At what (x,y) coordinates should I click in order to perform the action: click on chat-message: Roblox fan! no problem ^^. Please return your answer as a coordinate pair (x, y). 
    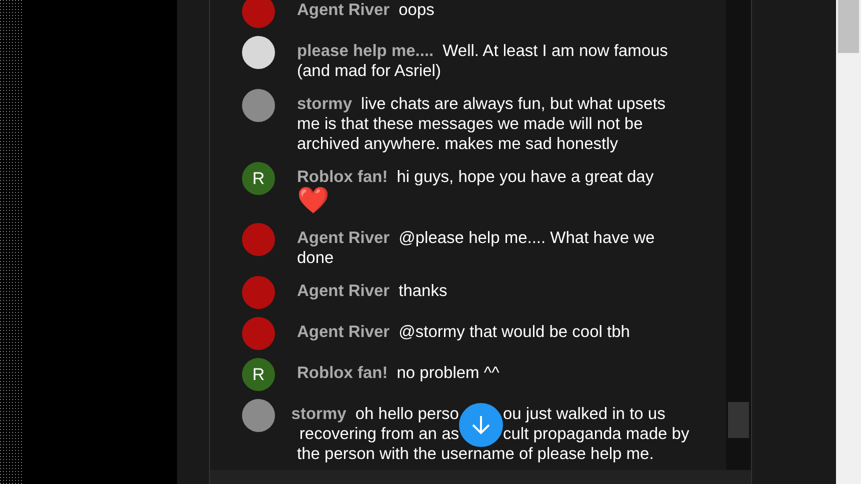
    Looking at the image, I should click on (398, 373).